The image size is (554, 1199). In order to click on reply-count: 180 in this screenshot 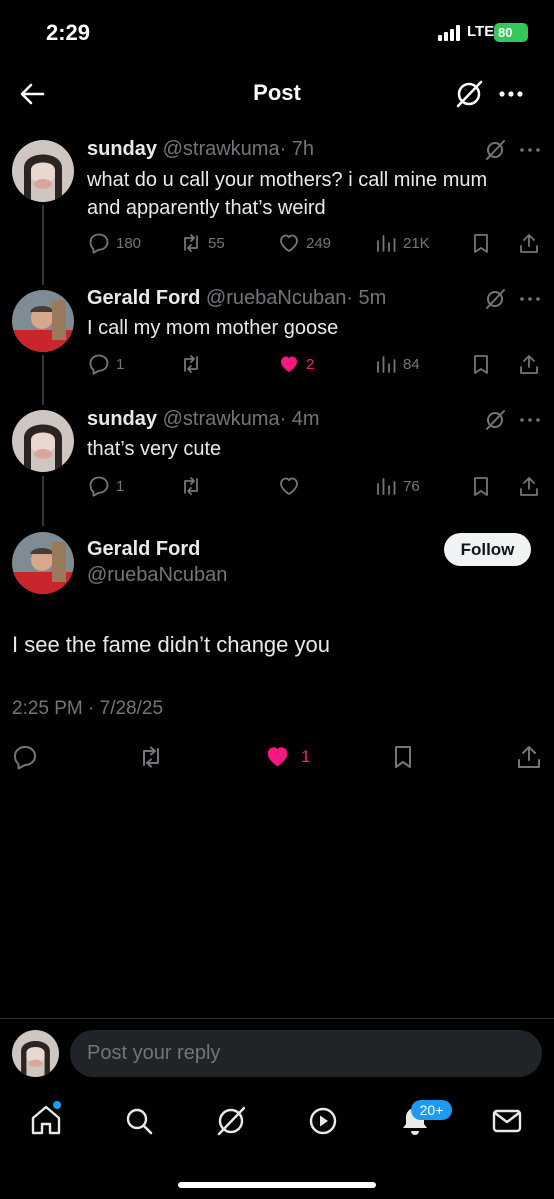, I will do `click(129, 243)`.